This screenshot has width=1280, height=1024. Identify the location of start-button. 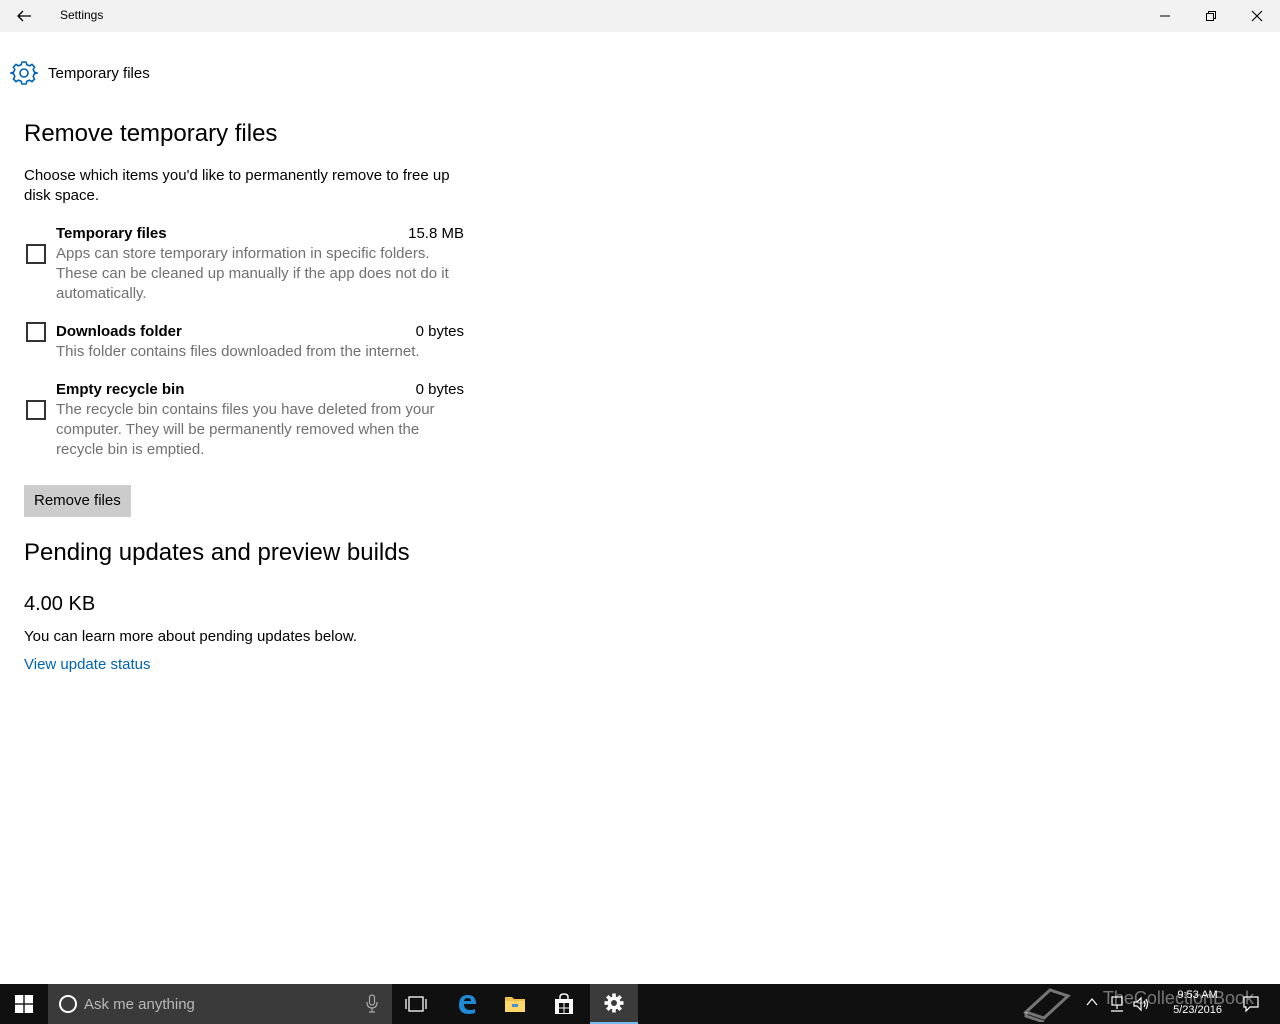
(24, 1004).